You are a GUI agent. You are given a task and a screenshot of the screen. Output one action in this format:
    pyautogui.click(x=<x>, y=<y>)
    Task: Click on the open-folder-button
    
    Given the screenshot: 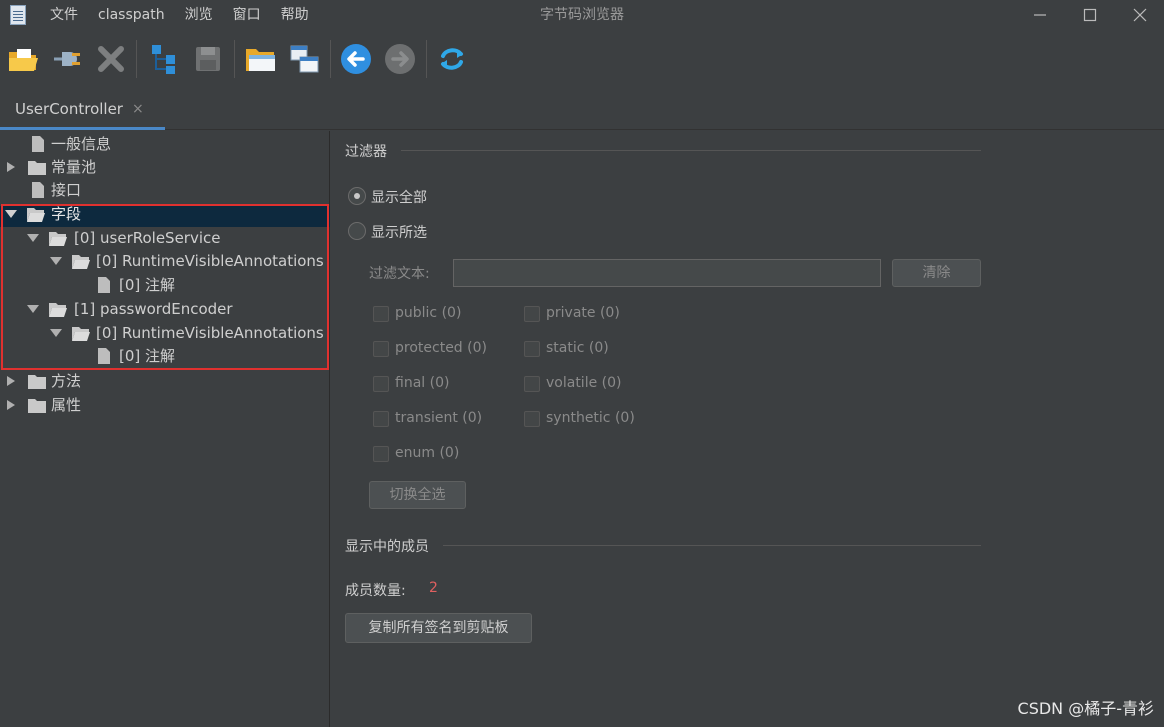 What is the action you would take?
    pyautogui.click(x=260, y=59)
    